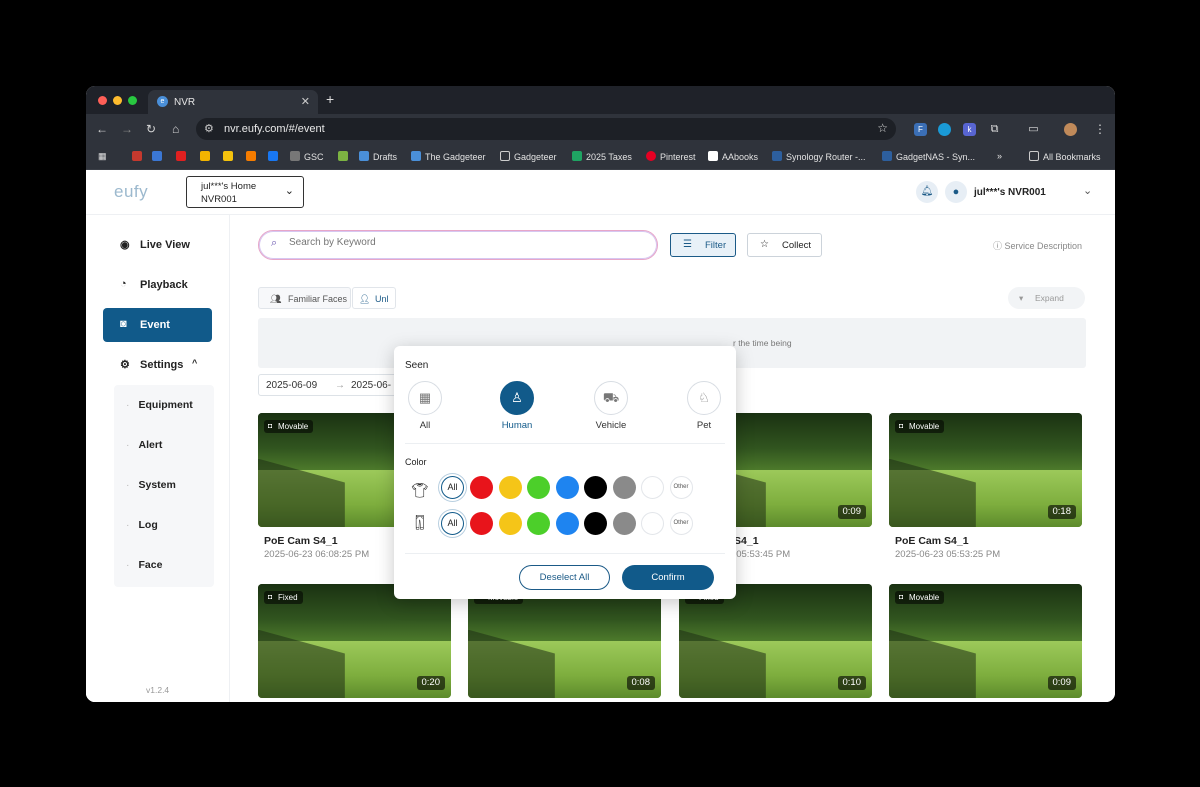 The height and width of the screenshot is (787, 1200). What do you see at coordinates (459, 242) in the screenshot?
I see `search-input` at bounding box center [459, 242].